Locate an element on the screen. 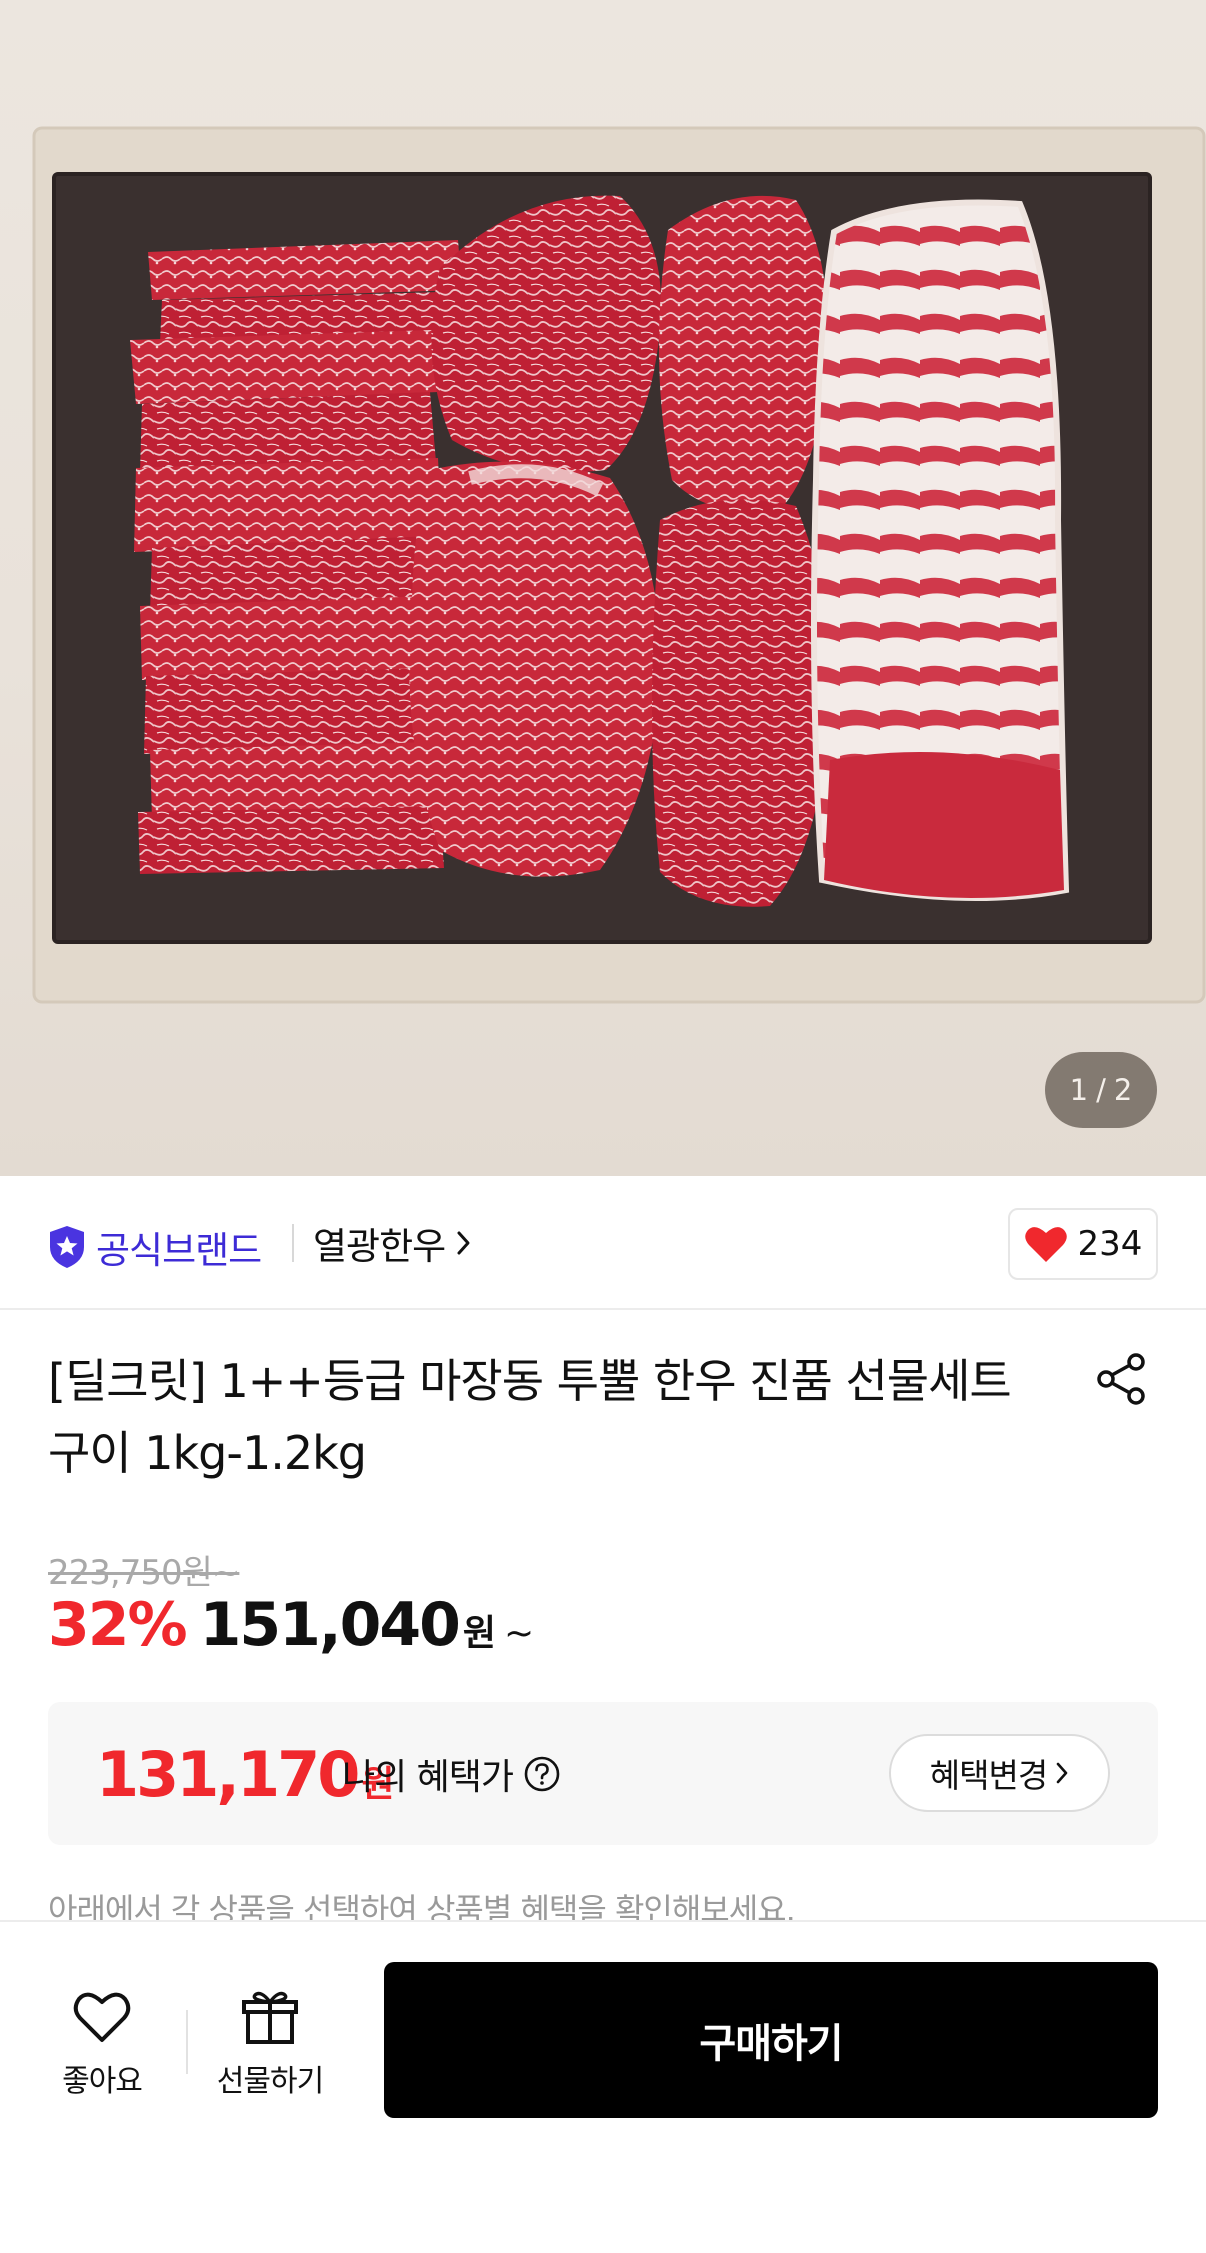  benefit-label: 나의 혜택가 is located at coordinates (451, 1774).